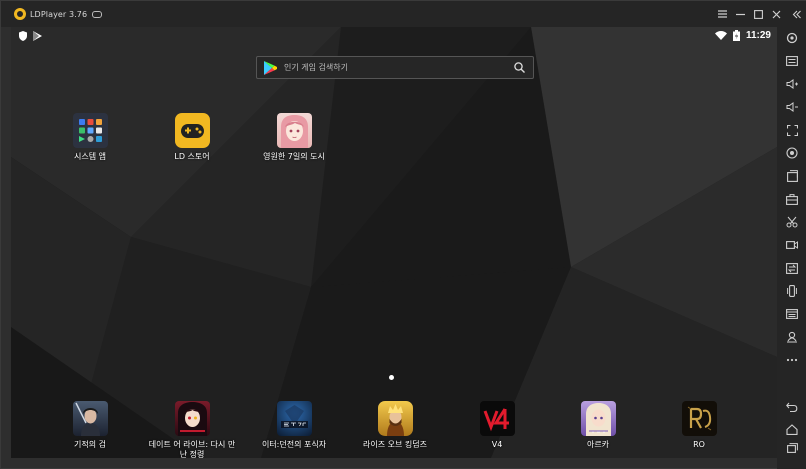  What do you see at coordinates (395, 67) in the screenshot?
I see `game-search-bar: 인기 게임 검색하기` at bounding box center [395, 67].